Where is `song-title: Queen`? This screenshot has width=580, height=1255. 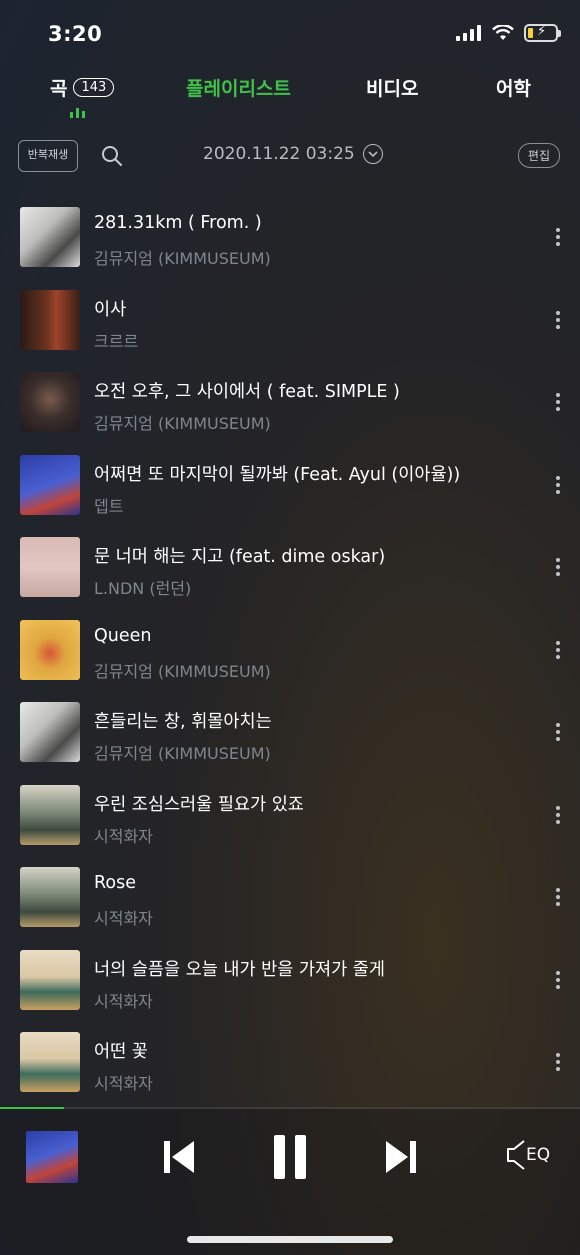 song-title: Queen is located at coordinates (123, 635).